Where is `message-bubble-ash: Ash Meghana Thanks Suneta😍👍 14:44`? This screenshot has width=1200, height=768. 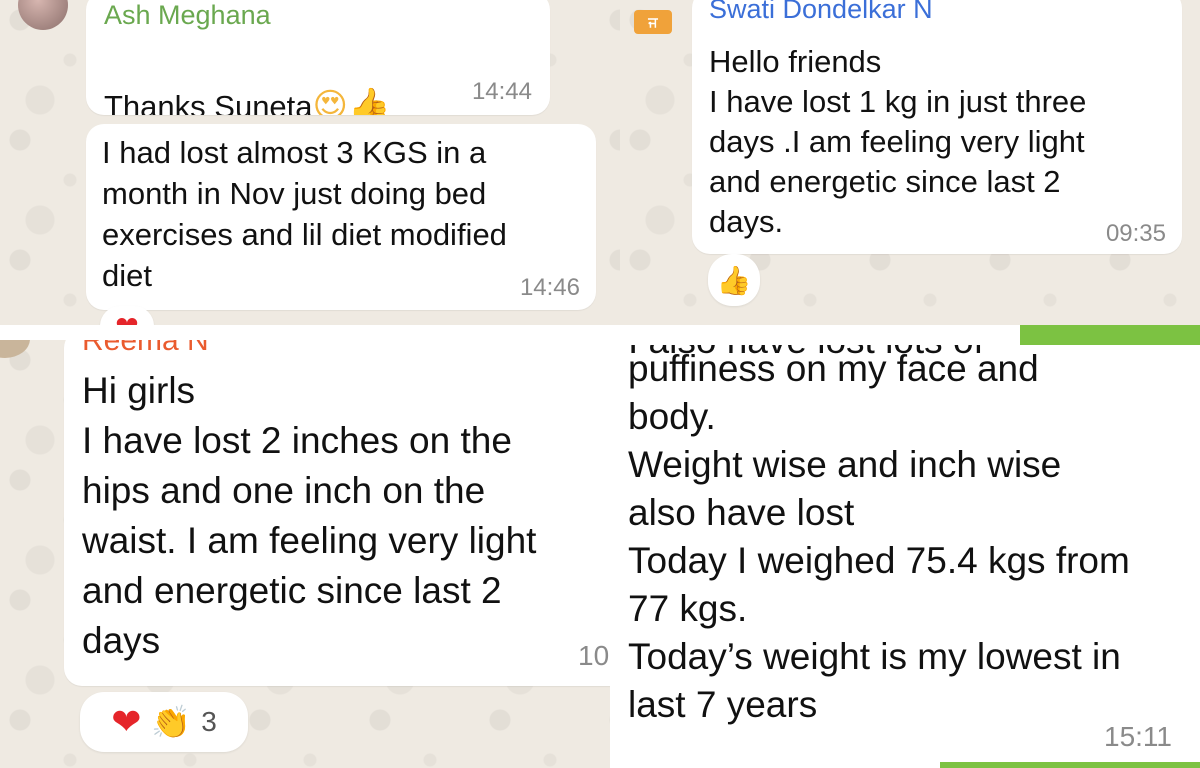 message-bubble-ash: Ash Meghana Thanks Suneta😍👍 14:44 is located at coordinates (318, 57).